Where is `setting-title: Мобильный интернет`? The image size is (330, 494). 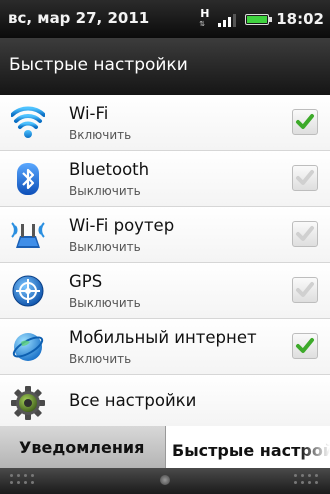
setting-title: Мобильный интернет is located at coordinates (163, 337).